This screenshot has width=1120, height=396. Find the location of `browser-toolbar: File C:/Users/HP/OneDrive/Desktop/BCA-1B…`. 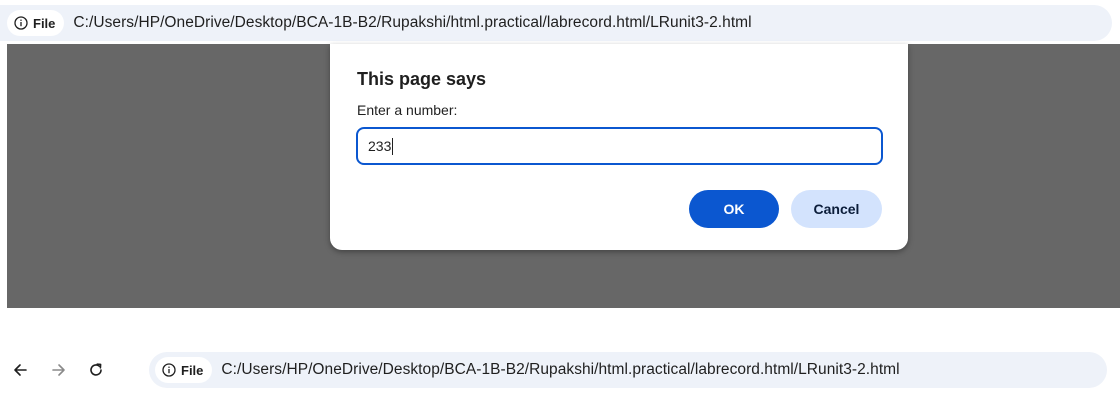

browser-toolbar: File C:/Users/HP/OneDrive/Desktop/BCA-1B… is located at coordinates (560, 370).